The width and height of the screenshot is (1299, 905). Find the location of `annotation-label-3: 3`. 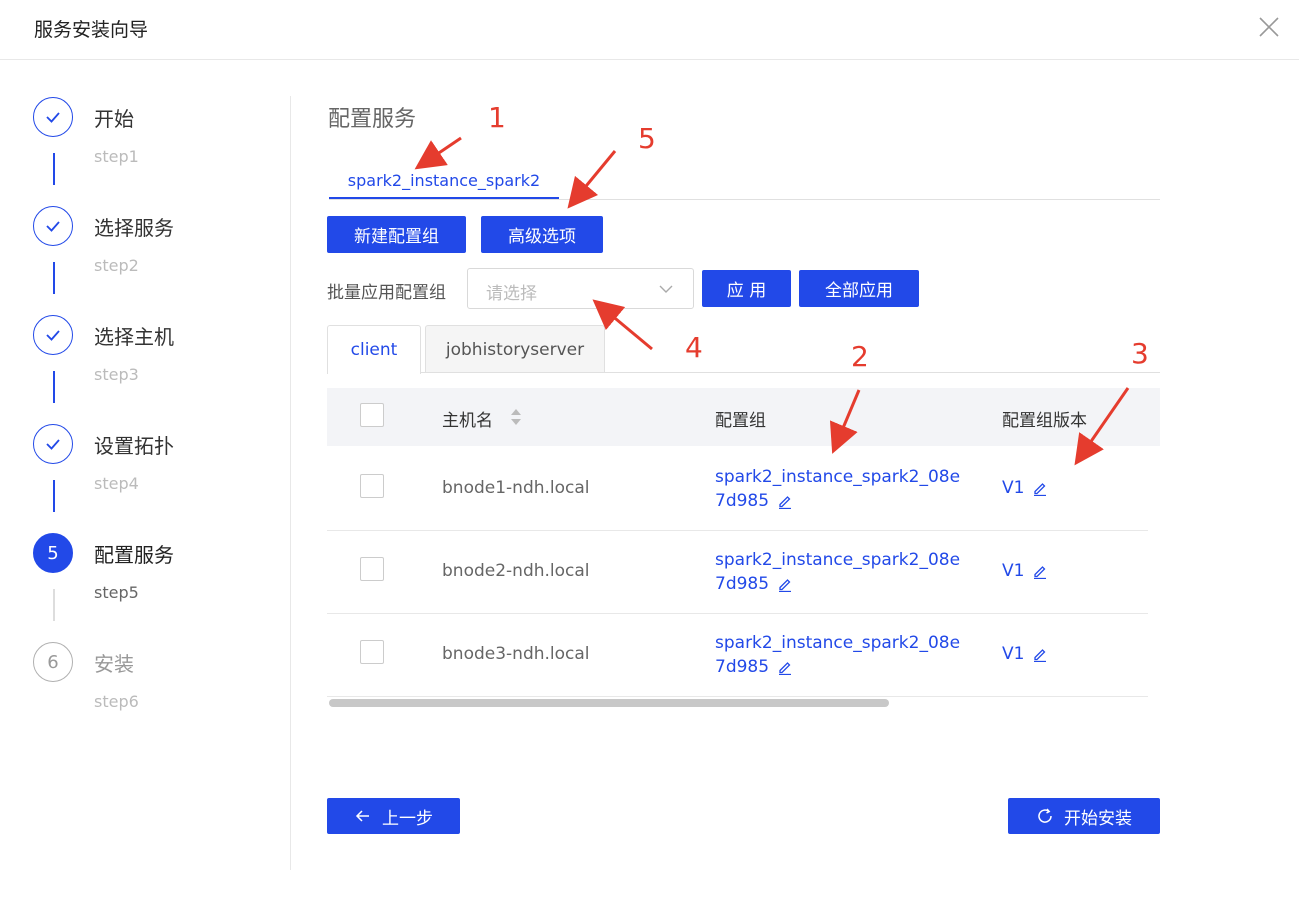

annotation-label-3: 3 is located at coordinates (1140, 353).